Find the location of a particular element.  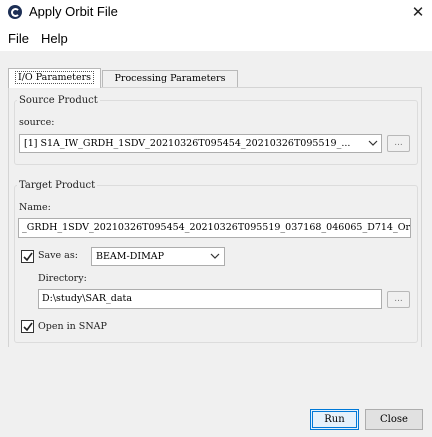

tab-io-parameters: I/O Parameters is located at coordinates (54, 78).